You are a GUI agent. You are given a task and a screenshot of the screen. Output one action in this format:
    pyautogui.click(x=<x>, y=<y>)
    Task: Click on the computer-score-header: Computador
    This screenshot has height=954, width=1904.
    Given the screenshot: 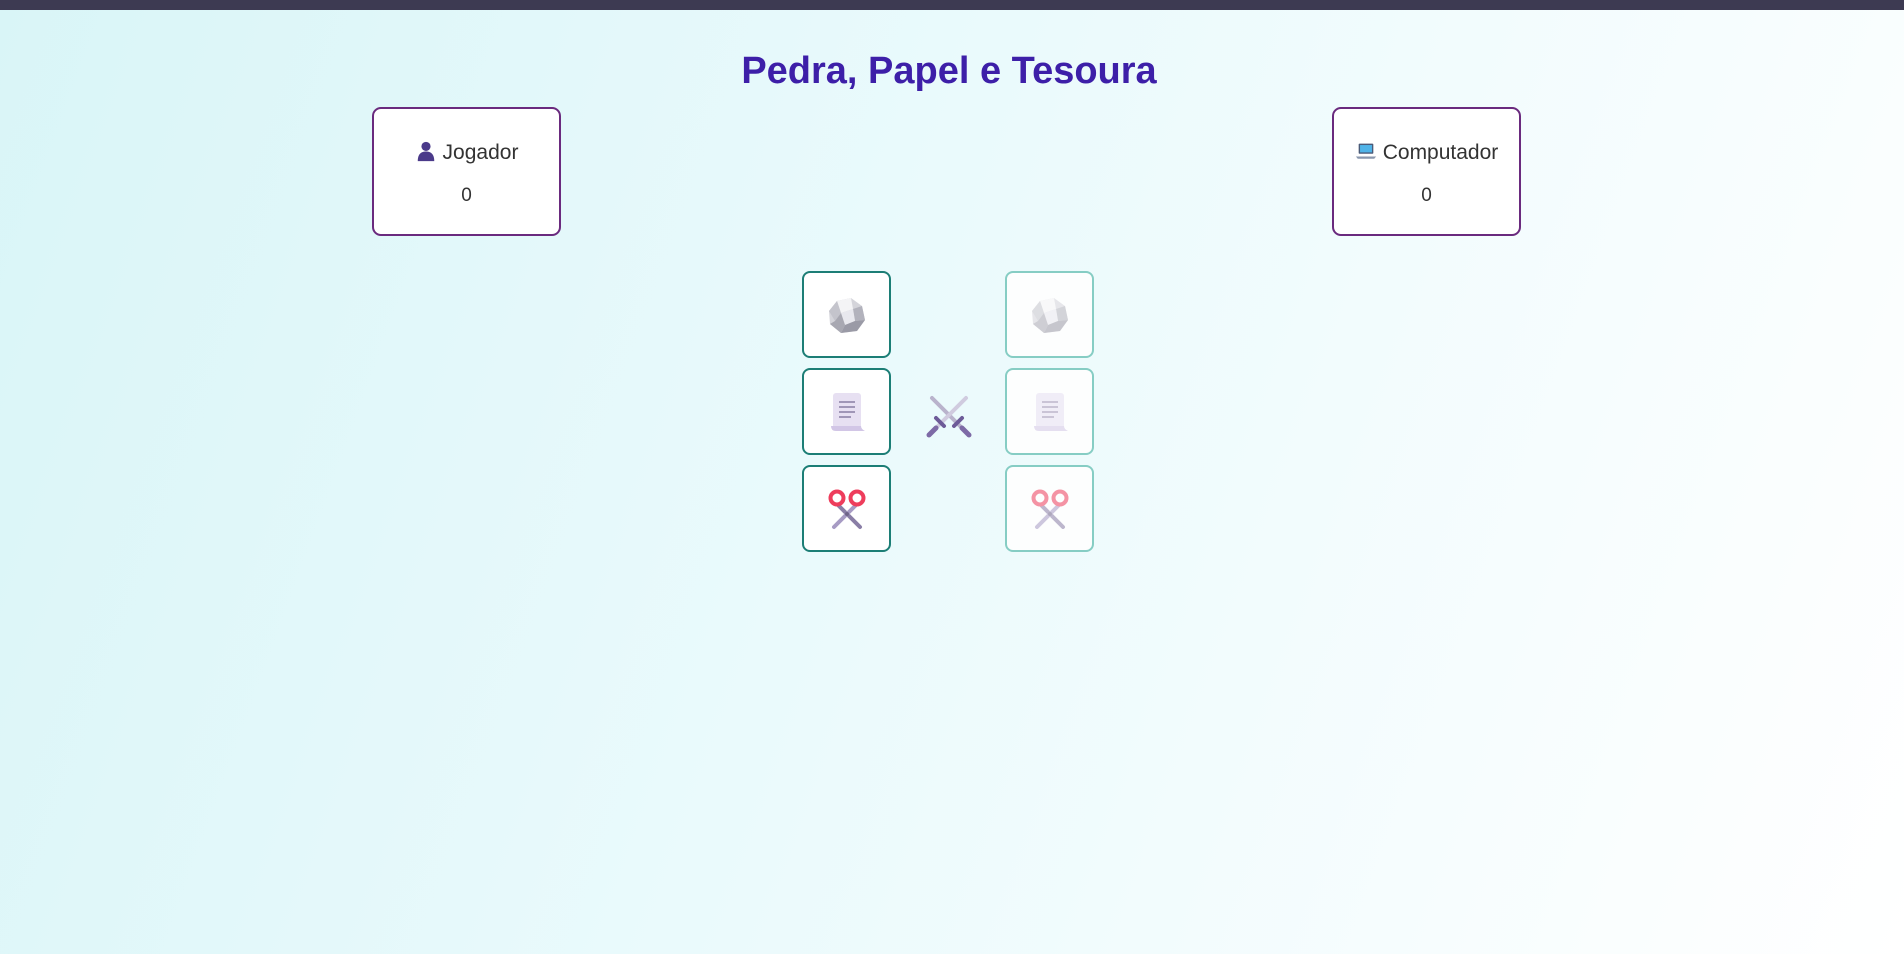 What is the action you would take?
    pyautogui.click(x=1426, y=152)
    